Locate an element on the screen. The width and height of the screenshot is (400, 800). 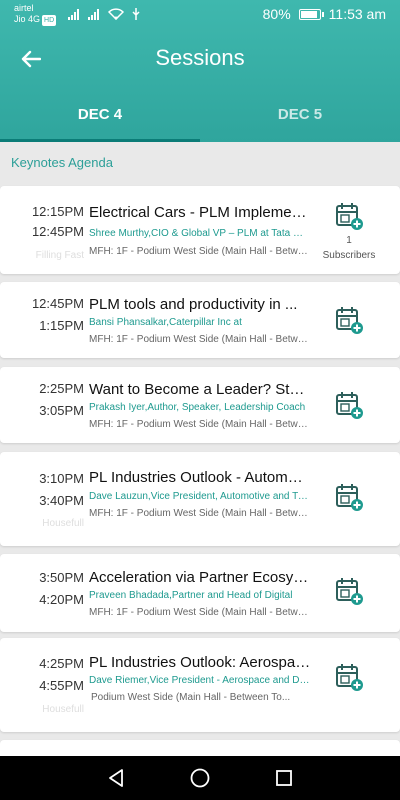
carrier-info: airtel Jio 4G HD is located at coordinates (35, 14).